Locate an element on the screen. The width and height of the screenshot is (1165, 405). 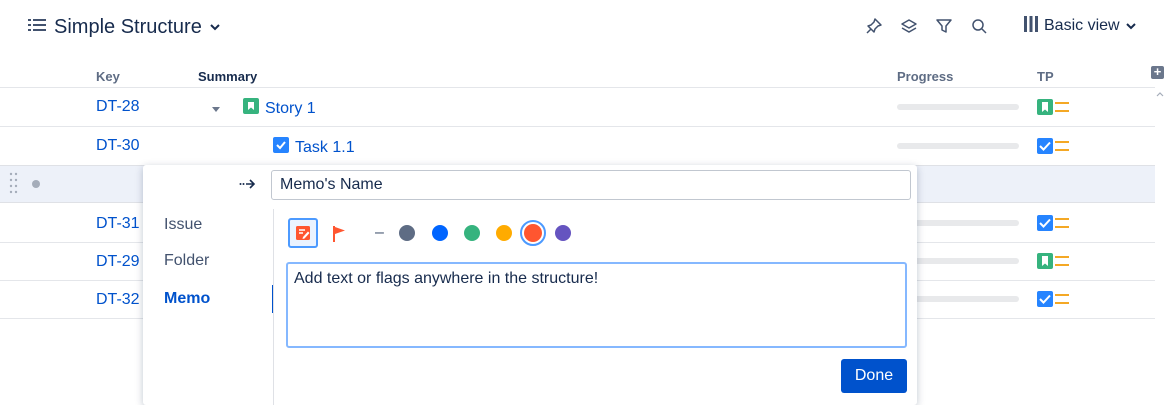
layers-icon is located at coordinates (909, 26).